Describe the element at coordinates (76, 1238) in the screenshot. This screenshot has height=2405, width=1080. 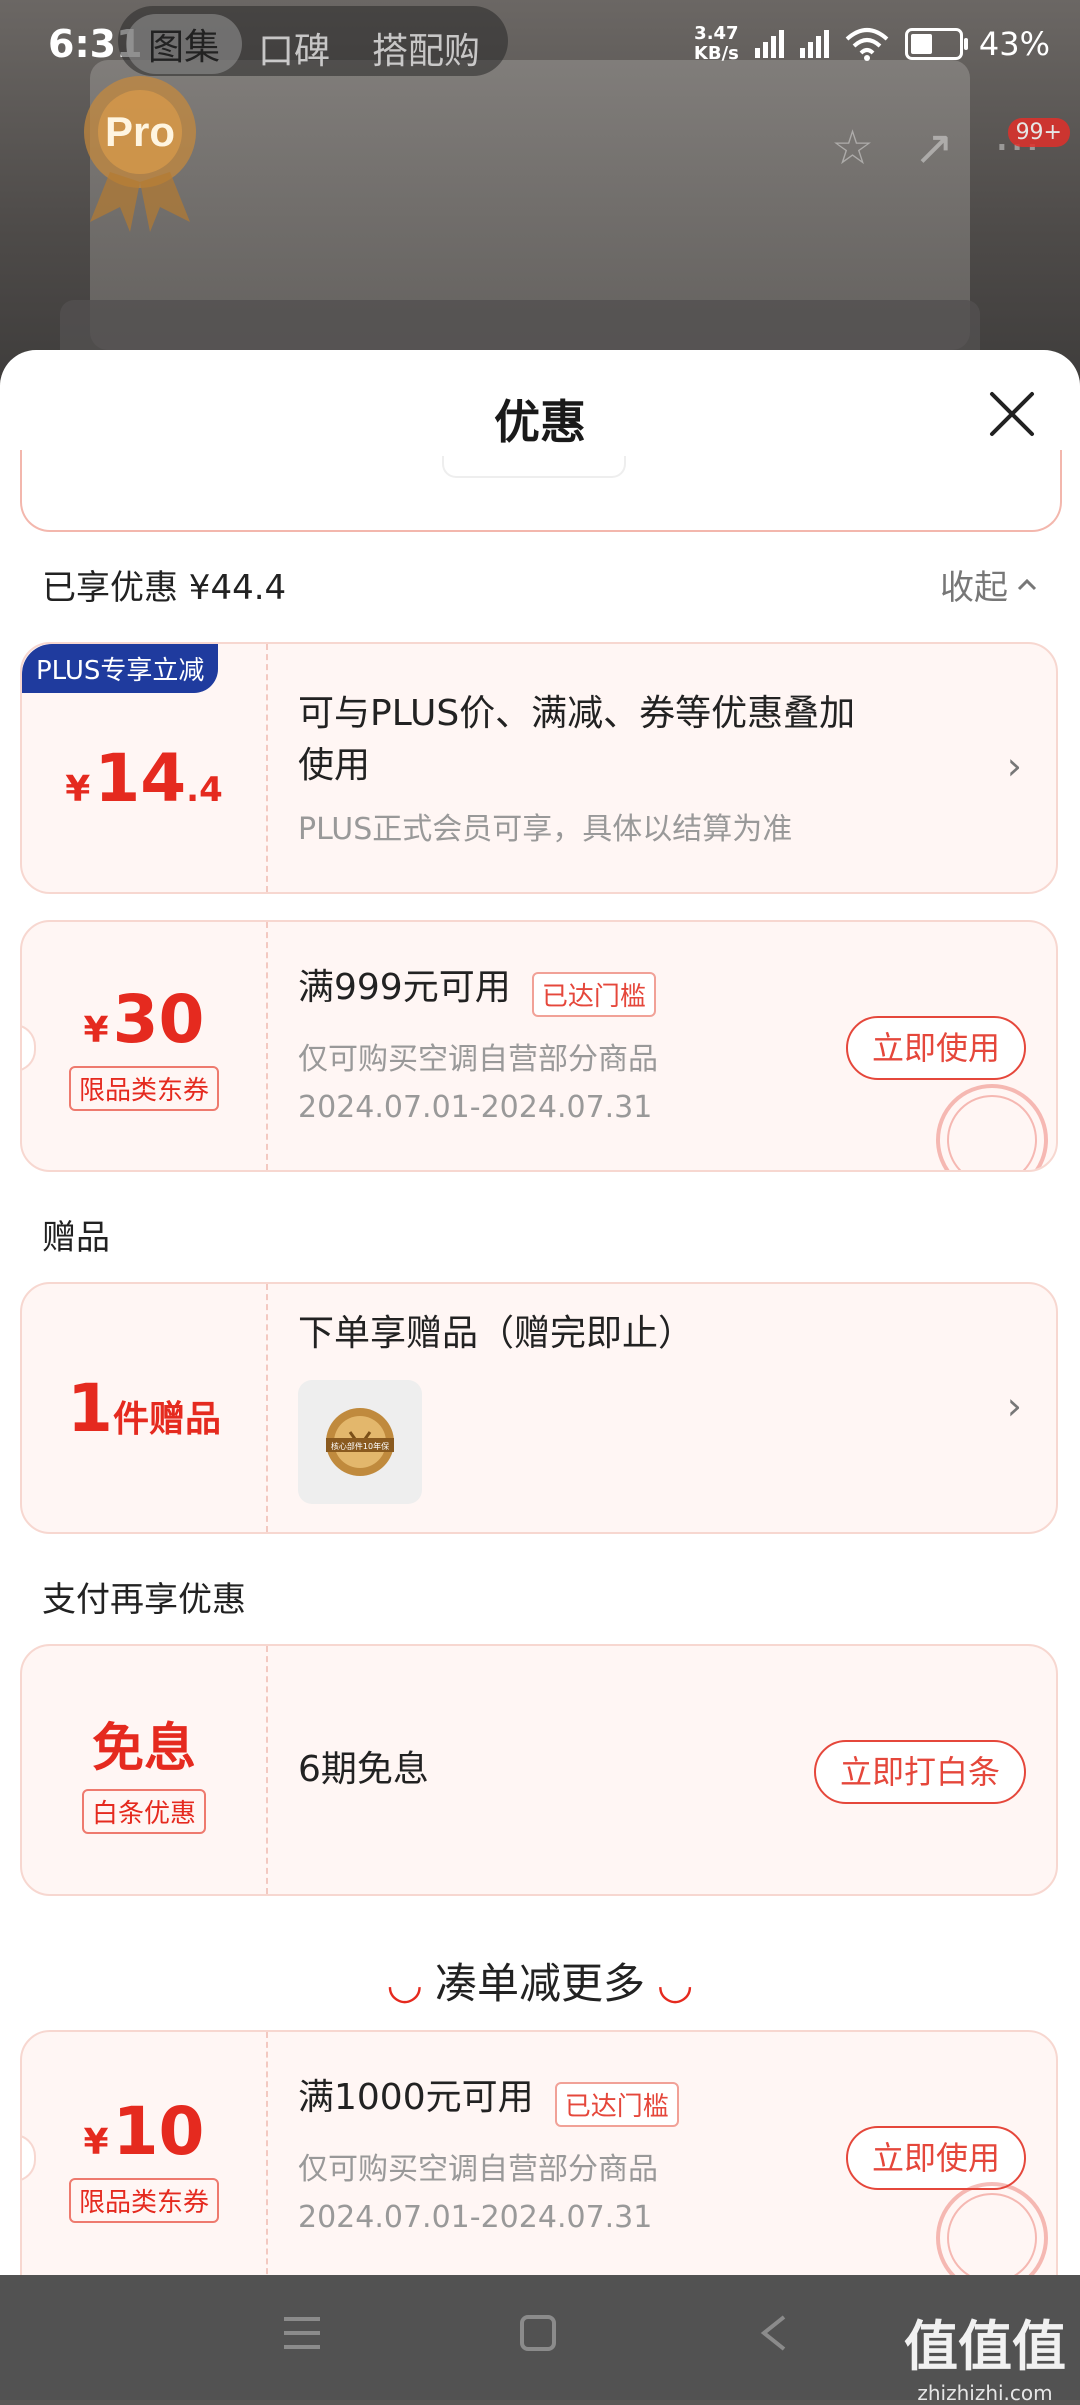
I see `gift-section-title: 赠品` at that location.